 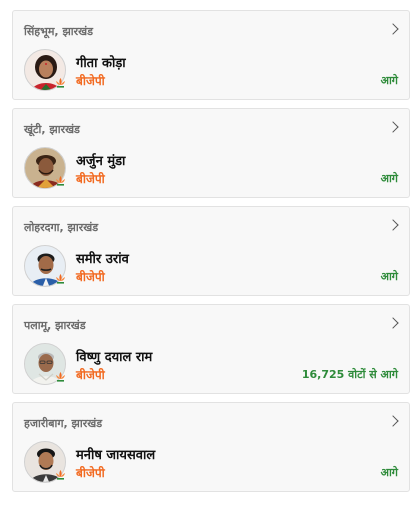 I want to click on constituency-label: हजारीबाग, झारखंड, so click(x=63, y=423).